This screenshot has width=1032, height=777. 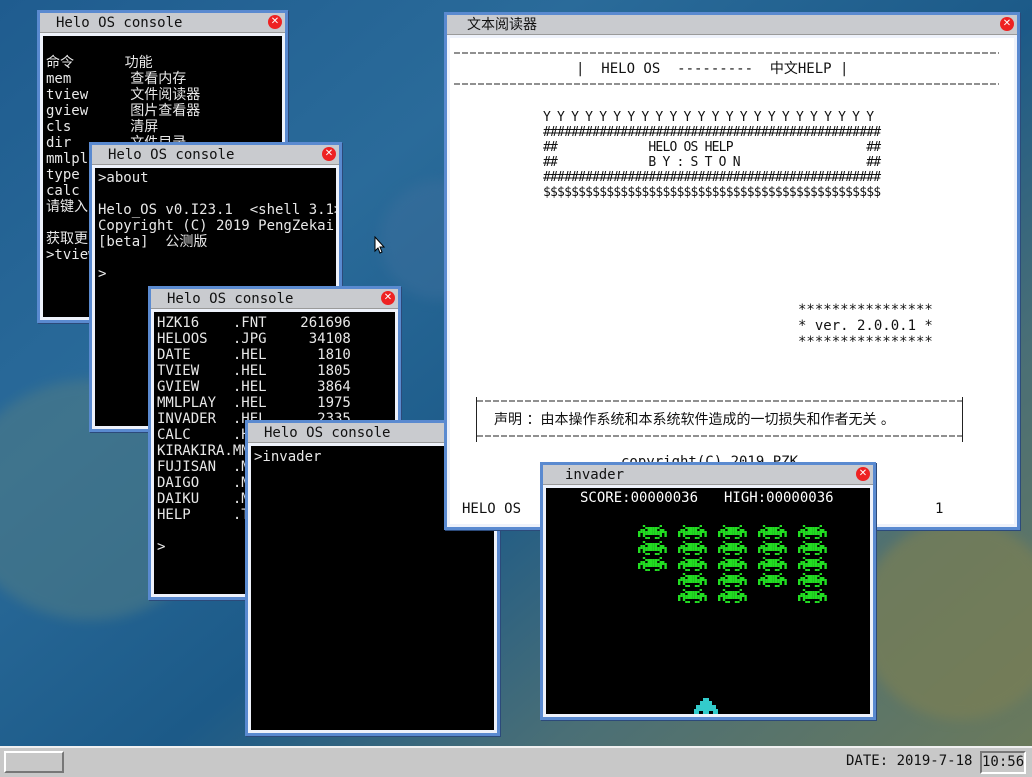 I want to click on console-line: 命令 功能, so click(x=99, y=63).